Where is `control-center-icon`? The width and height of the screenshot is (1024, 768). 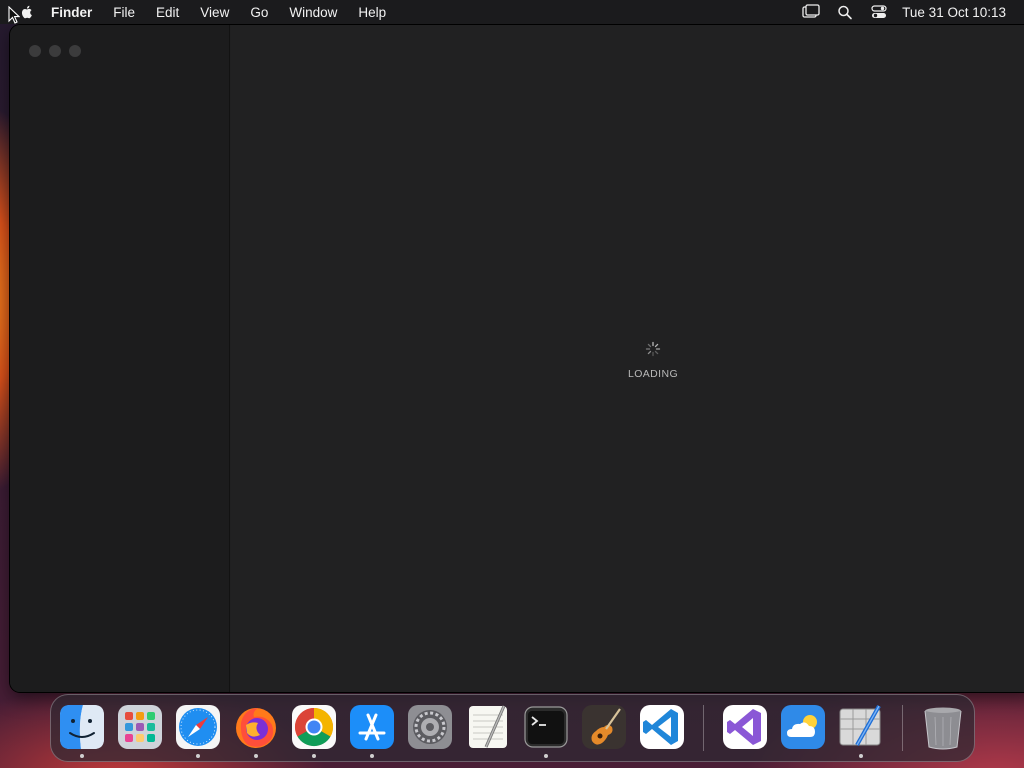
control-center-icon is located at coordinates (879, 12).